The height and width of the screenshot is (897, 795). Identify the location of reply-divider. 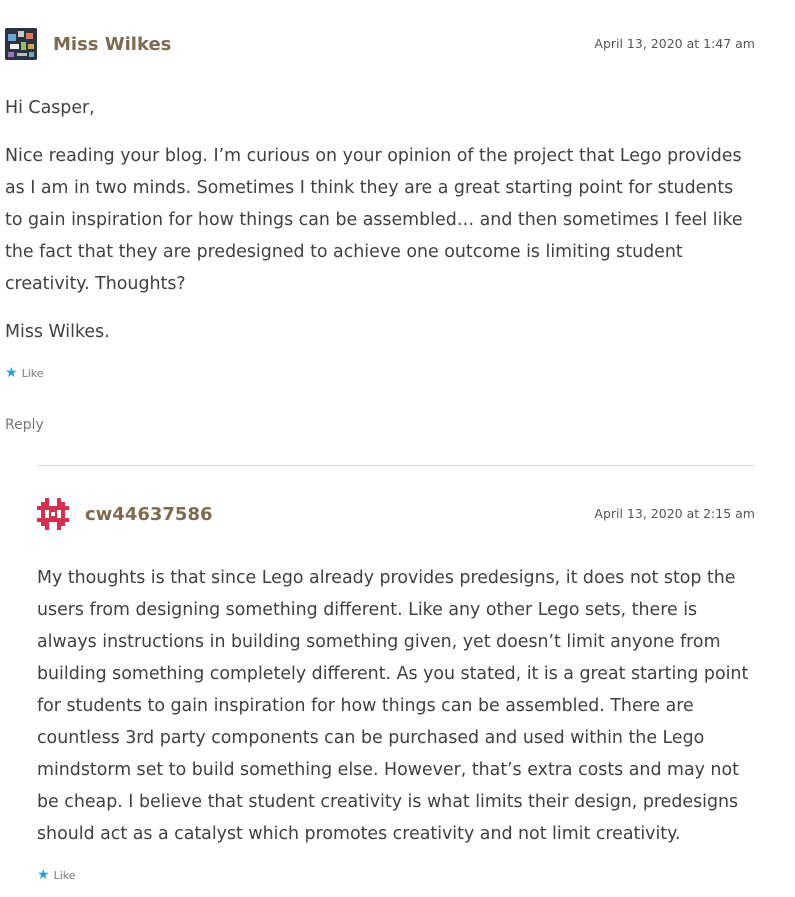
(396, 465).